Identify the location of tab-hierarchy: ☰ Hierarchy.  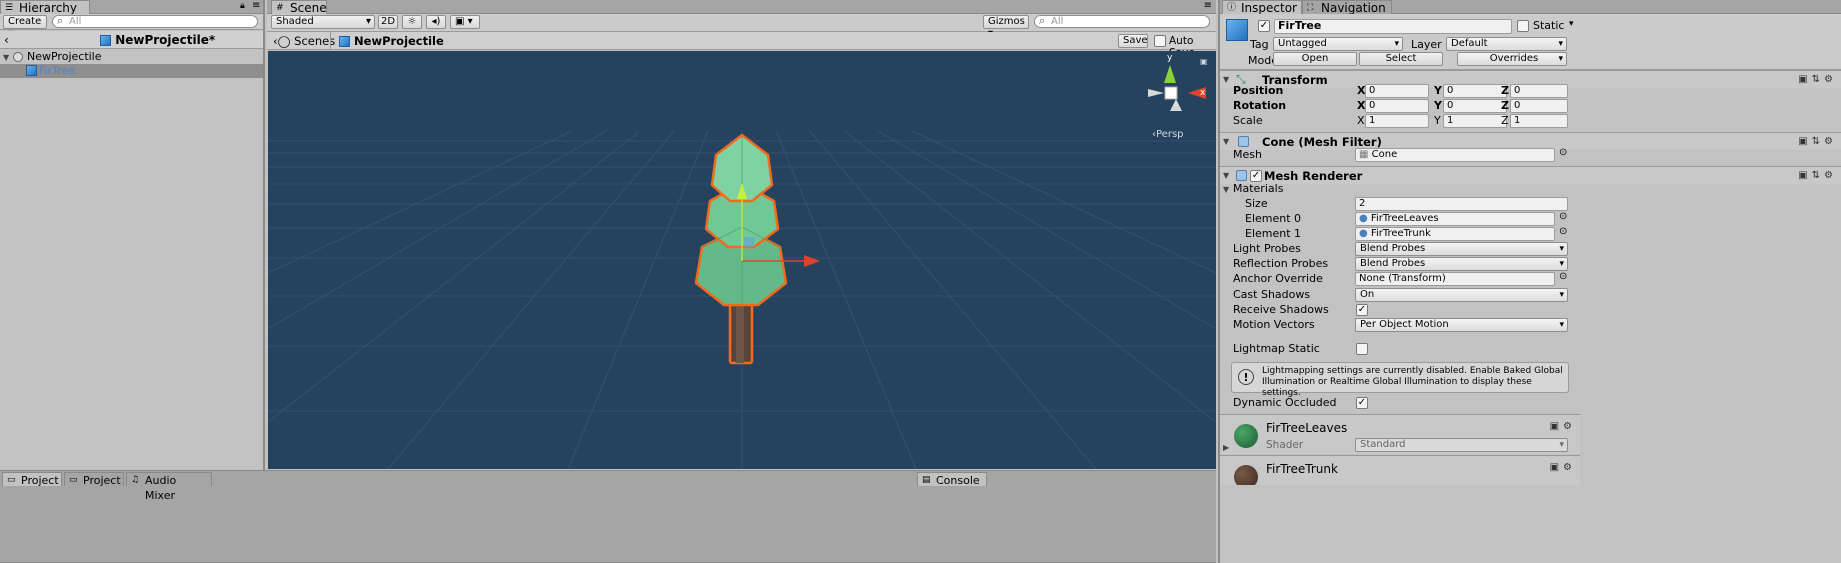
(45, 7).